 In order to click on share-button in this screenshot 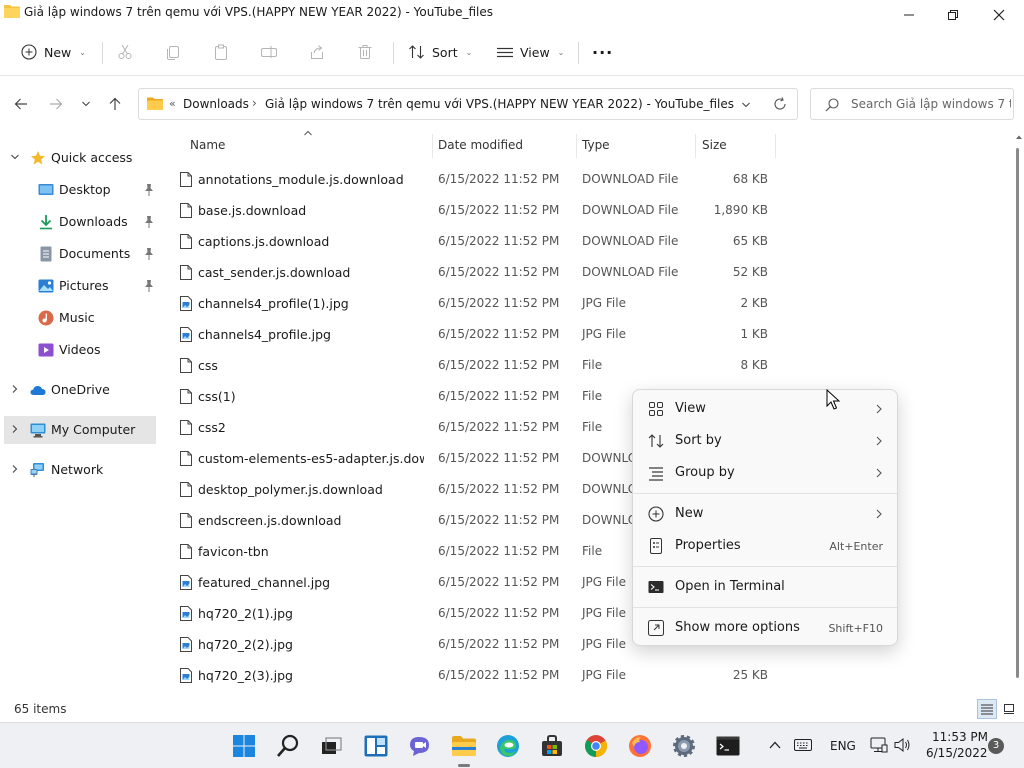, I will do `click(317, 52)`.